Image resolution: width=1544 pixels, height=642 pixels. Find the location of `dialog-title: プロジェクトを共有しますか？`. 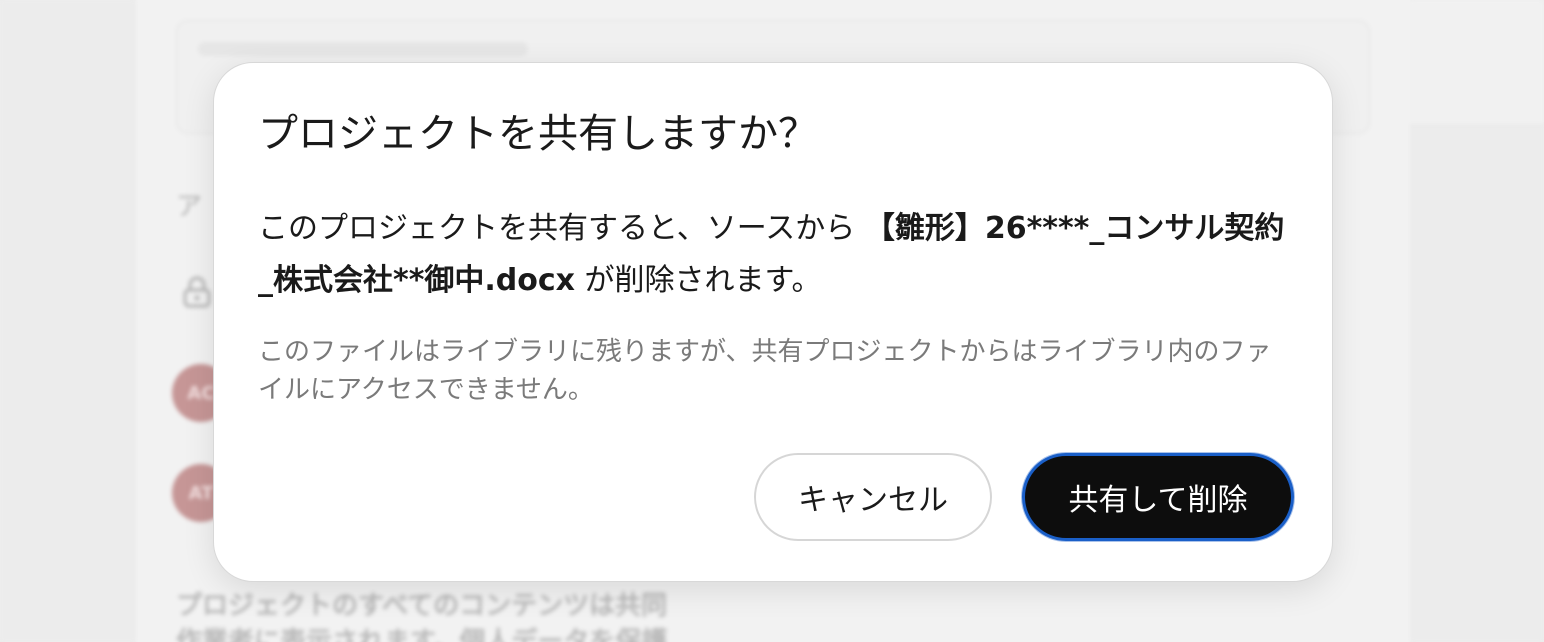

dialog-title: プロジェクトを共有しますか？ is located at coordinates (538, 134).